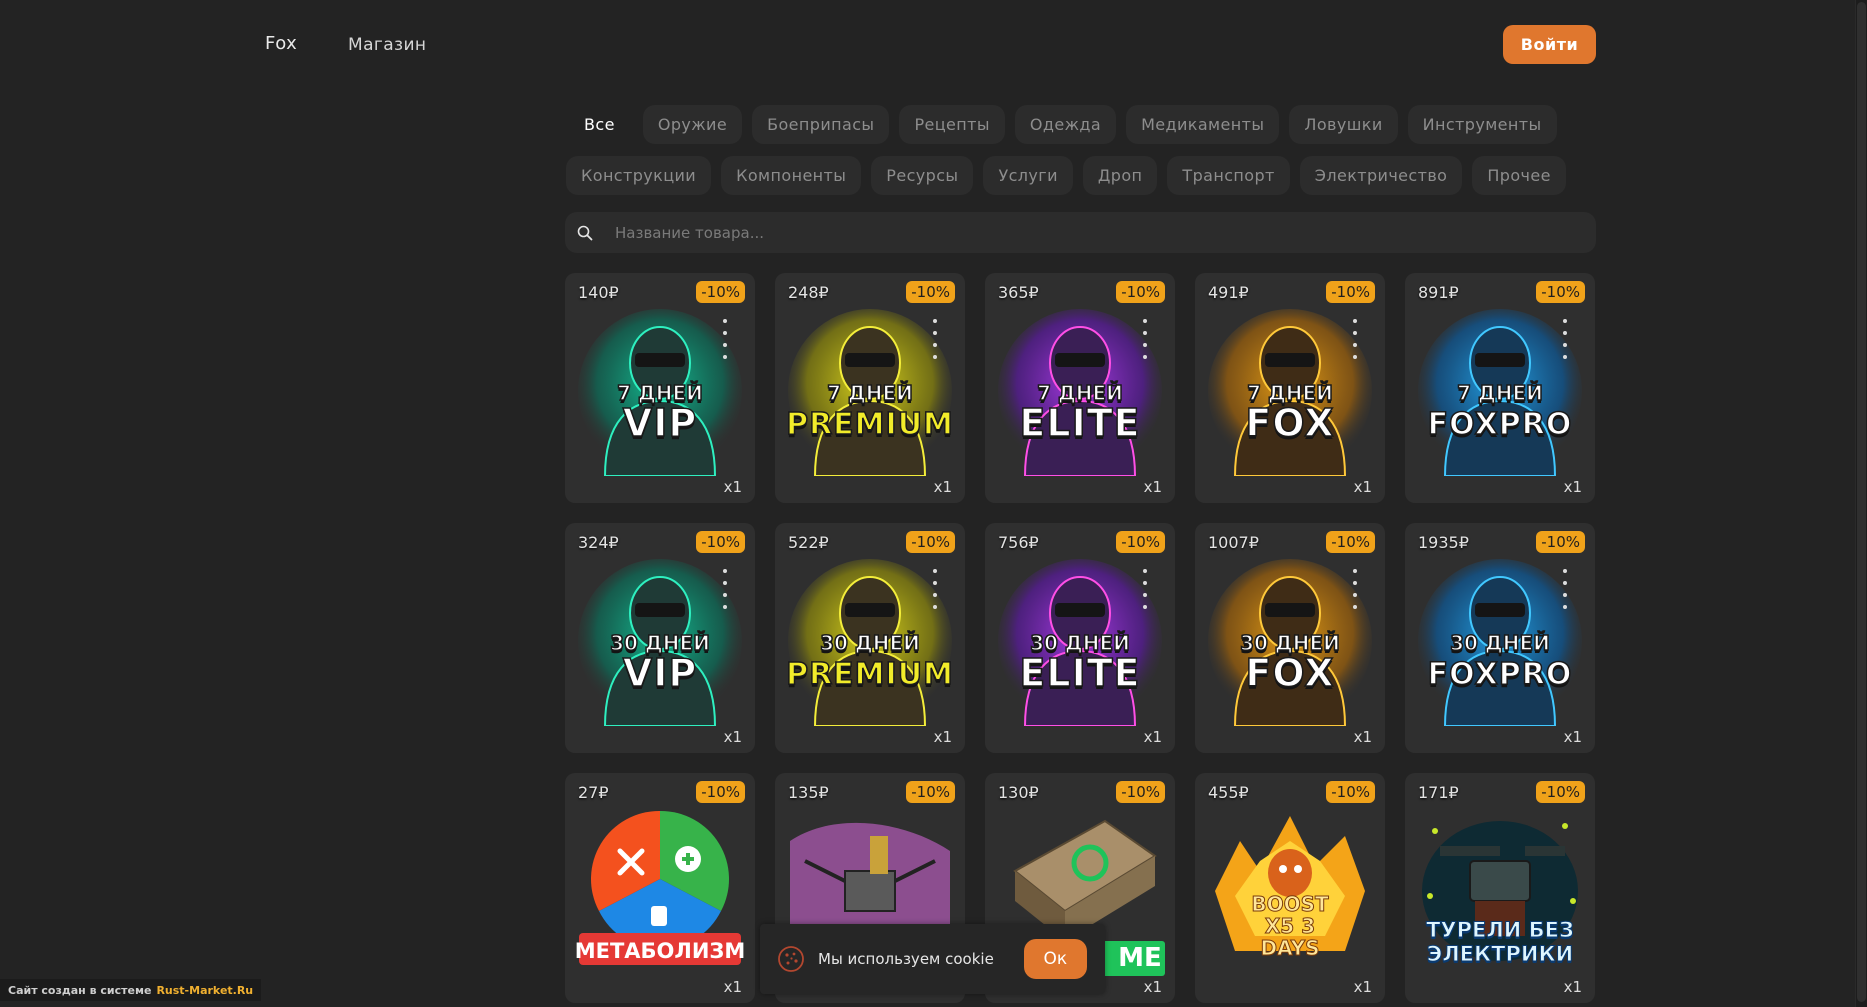  I want to click on brand-link: Fox, so click(281, 43).